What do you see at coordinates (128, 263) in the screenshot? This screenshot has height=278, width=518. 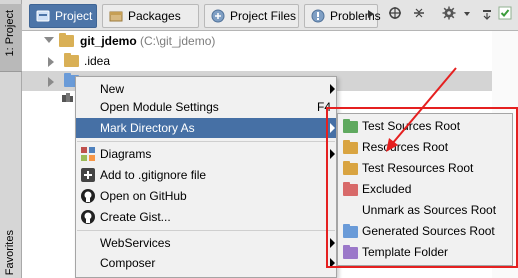 I see `menu-item-label: Composer` at bounding box center [128, 263].